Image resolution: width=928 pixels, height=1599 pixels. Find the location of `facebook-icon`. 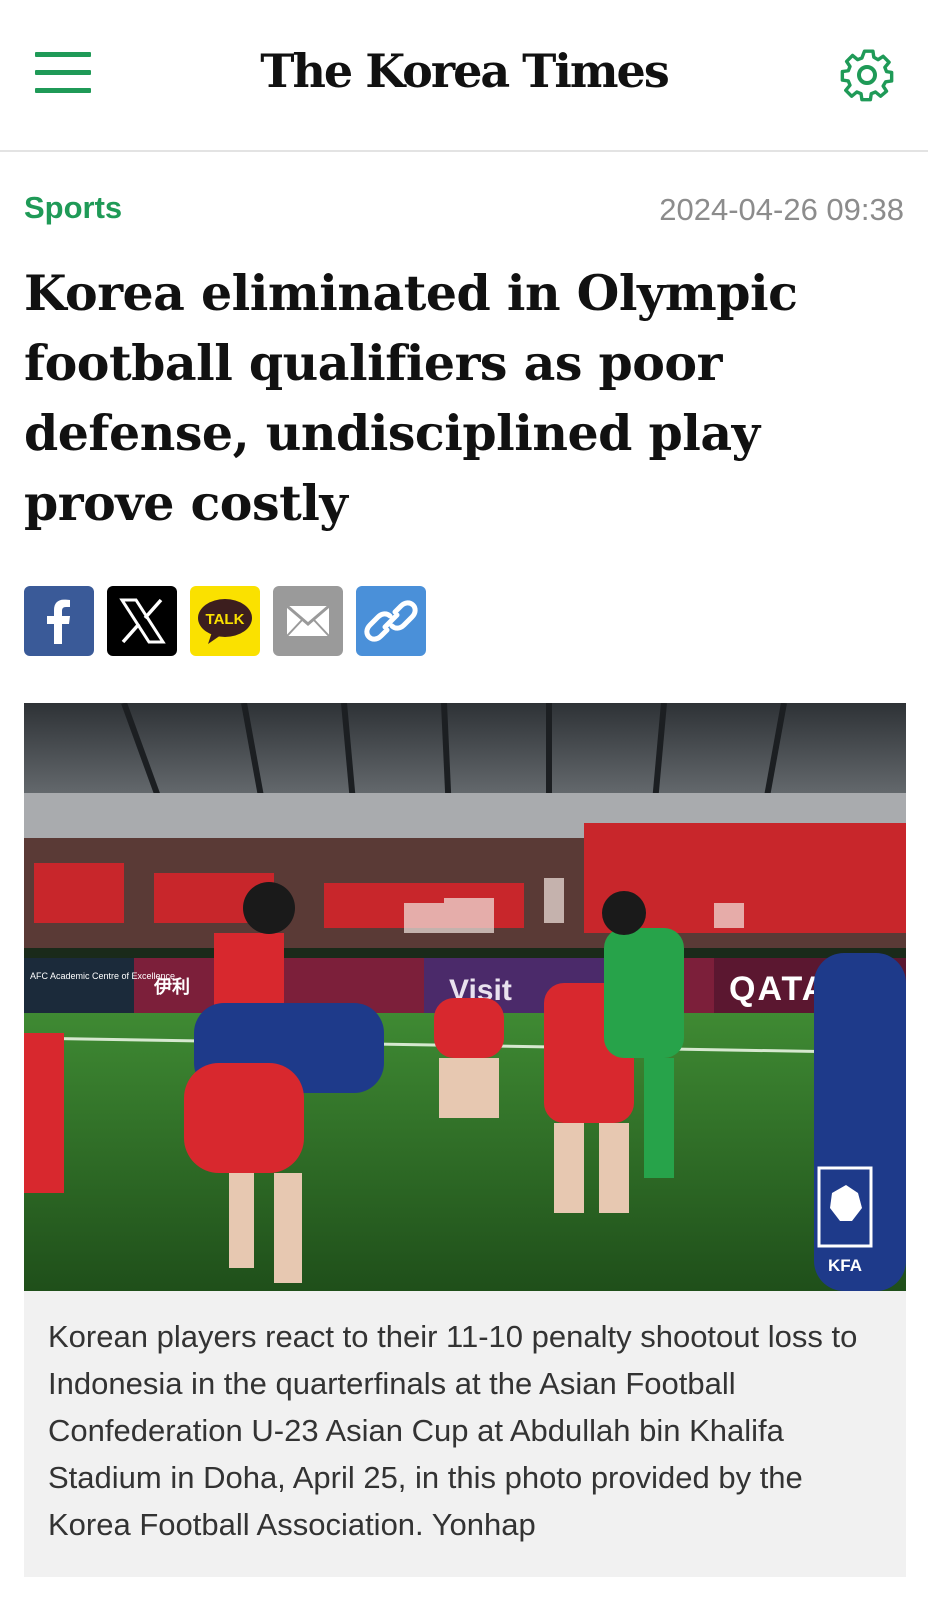

facebook-icon is located at coordinates (58, 621).